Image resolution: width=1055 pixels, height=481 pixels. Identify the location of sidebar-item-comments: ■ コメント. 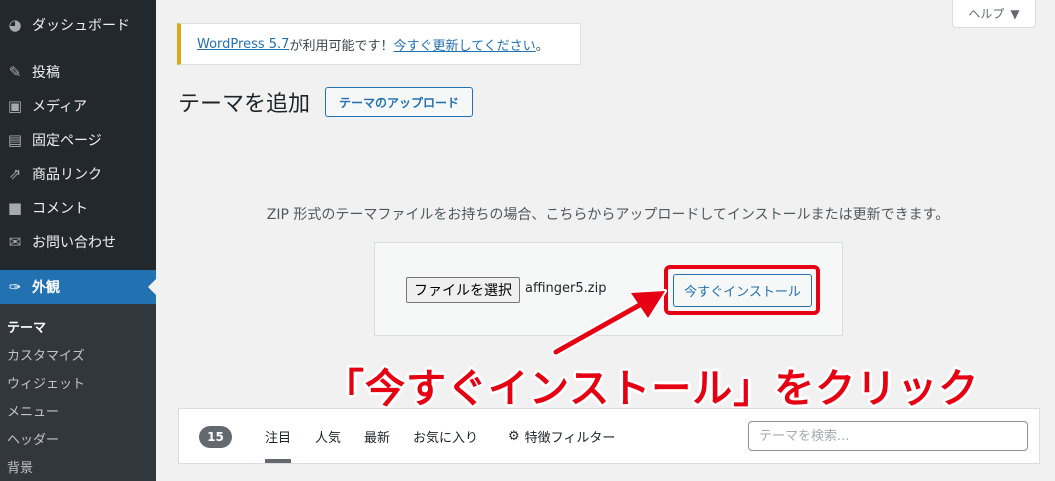
(78, 208).